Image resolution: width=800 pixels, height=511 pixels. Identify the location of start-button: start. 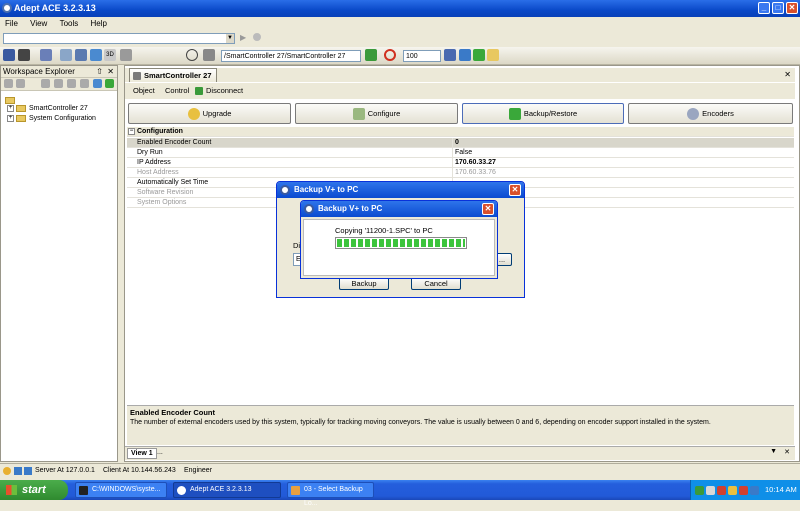
(34, 490).